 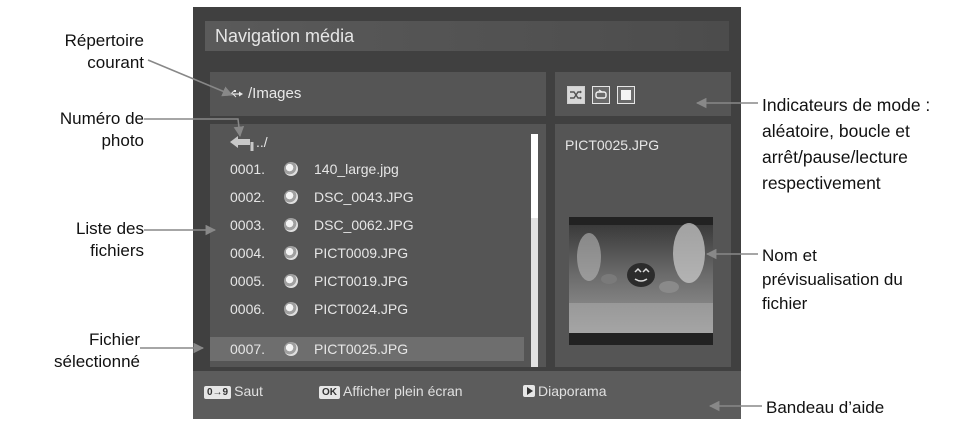 I want to click on file-preview-panel: PICT0025.JPG, so click(x=643, y=245).